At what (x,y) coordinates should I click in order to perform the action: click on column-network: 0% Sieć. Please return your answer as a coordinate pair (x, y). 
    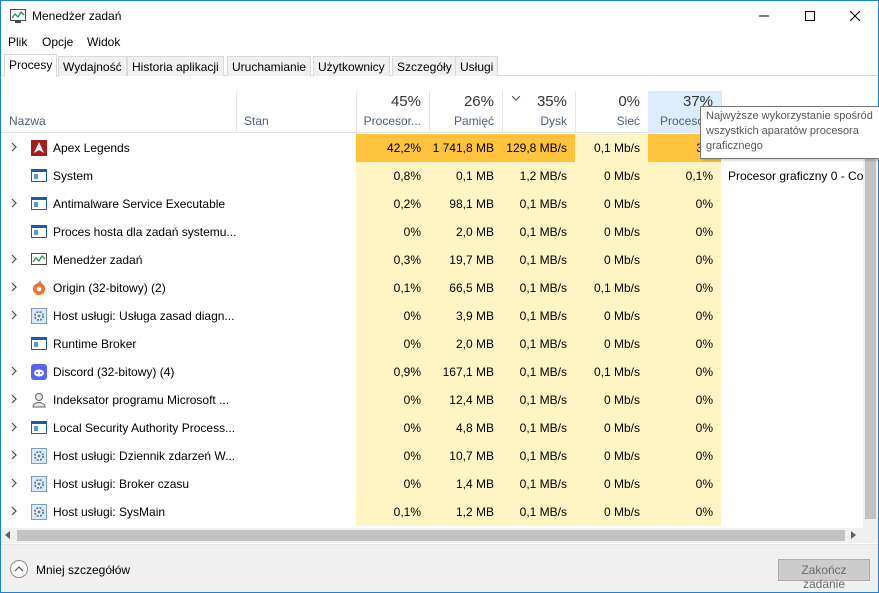
    Looking at the image, I should click on (611, 112).